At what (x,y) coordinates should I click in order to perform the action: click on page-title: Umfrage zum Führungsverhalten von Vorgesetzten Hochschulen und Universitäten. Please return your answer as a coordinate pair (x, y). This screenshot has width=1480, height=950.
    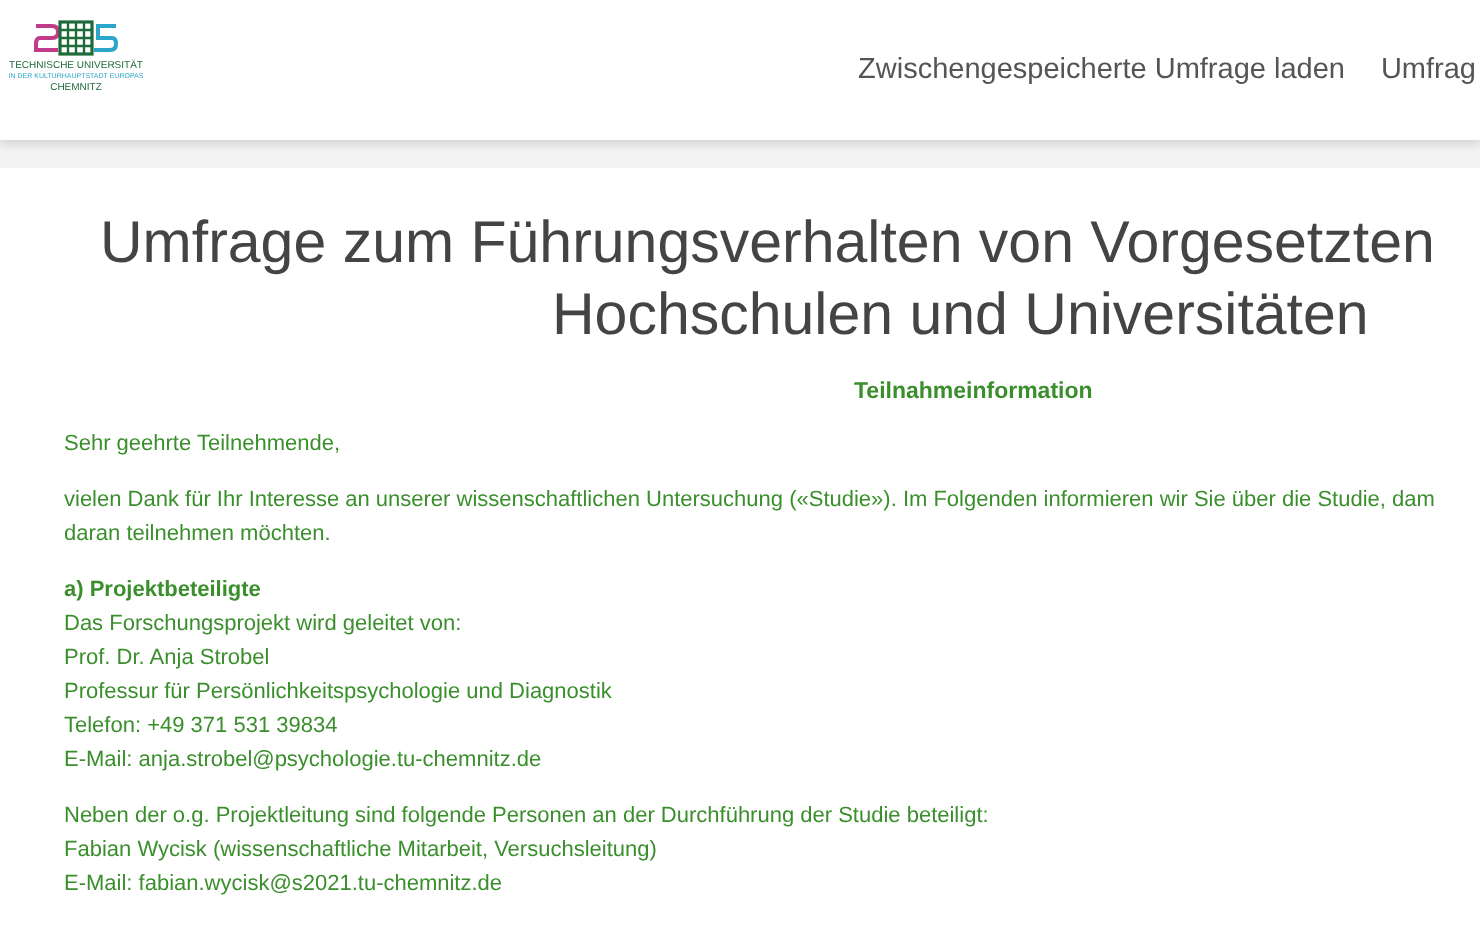
    Looking at the image, I should click on (767, 280).